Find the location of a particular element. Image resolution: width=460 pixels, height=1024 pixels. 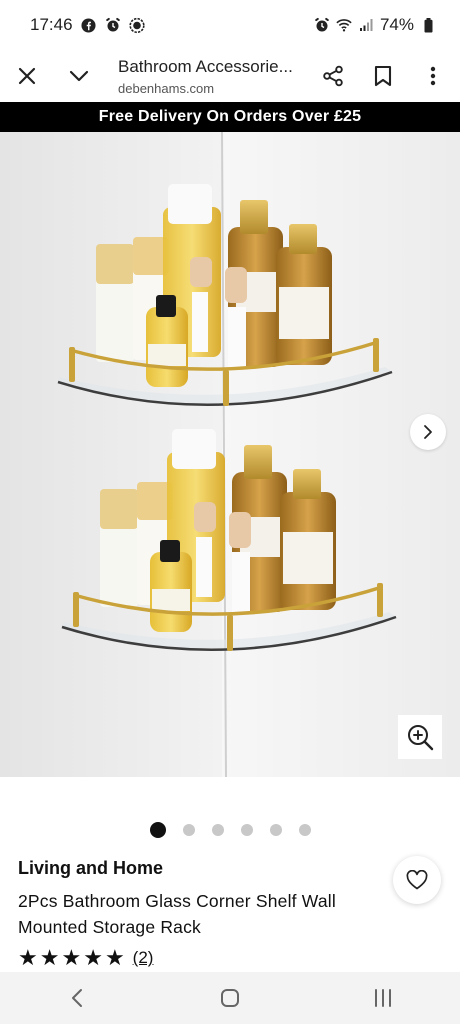

back-button is located at coordinates (77, 998).